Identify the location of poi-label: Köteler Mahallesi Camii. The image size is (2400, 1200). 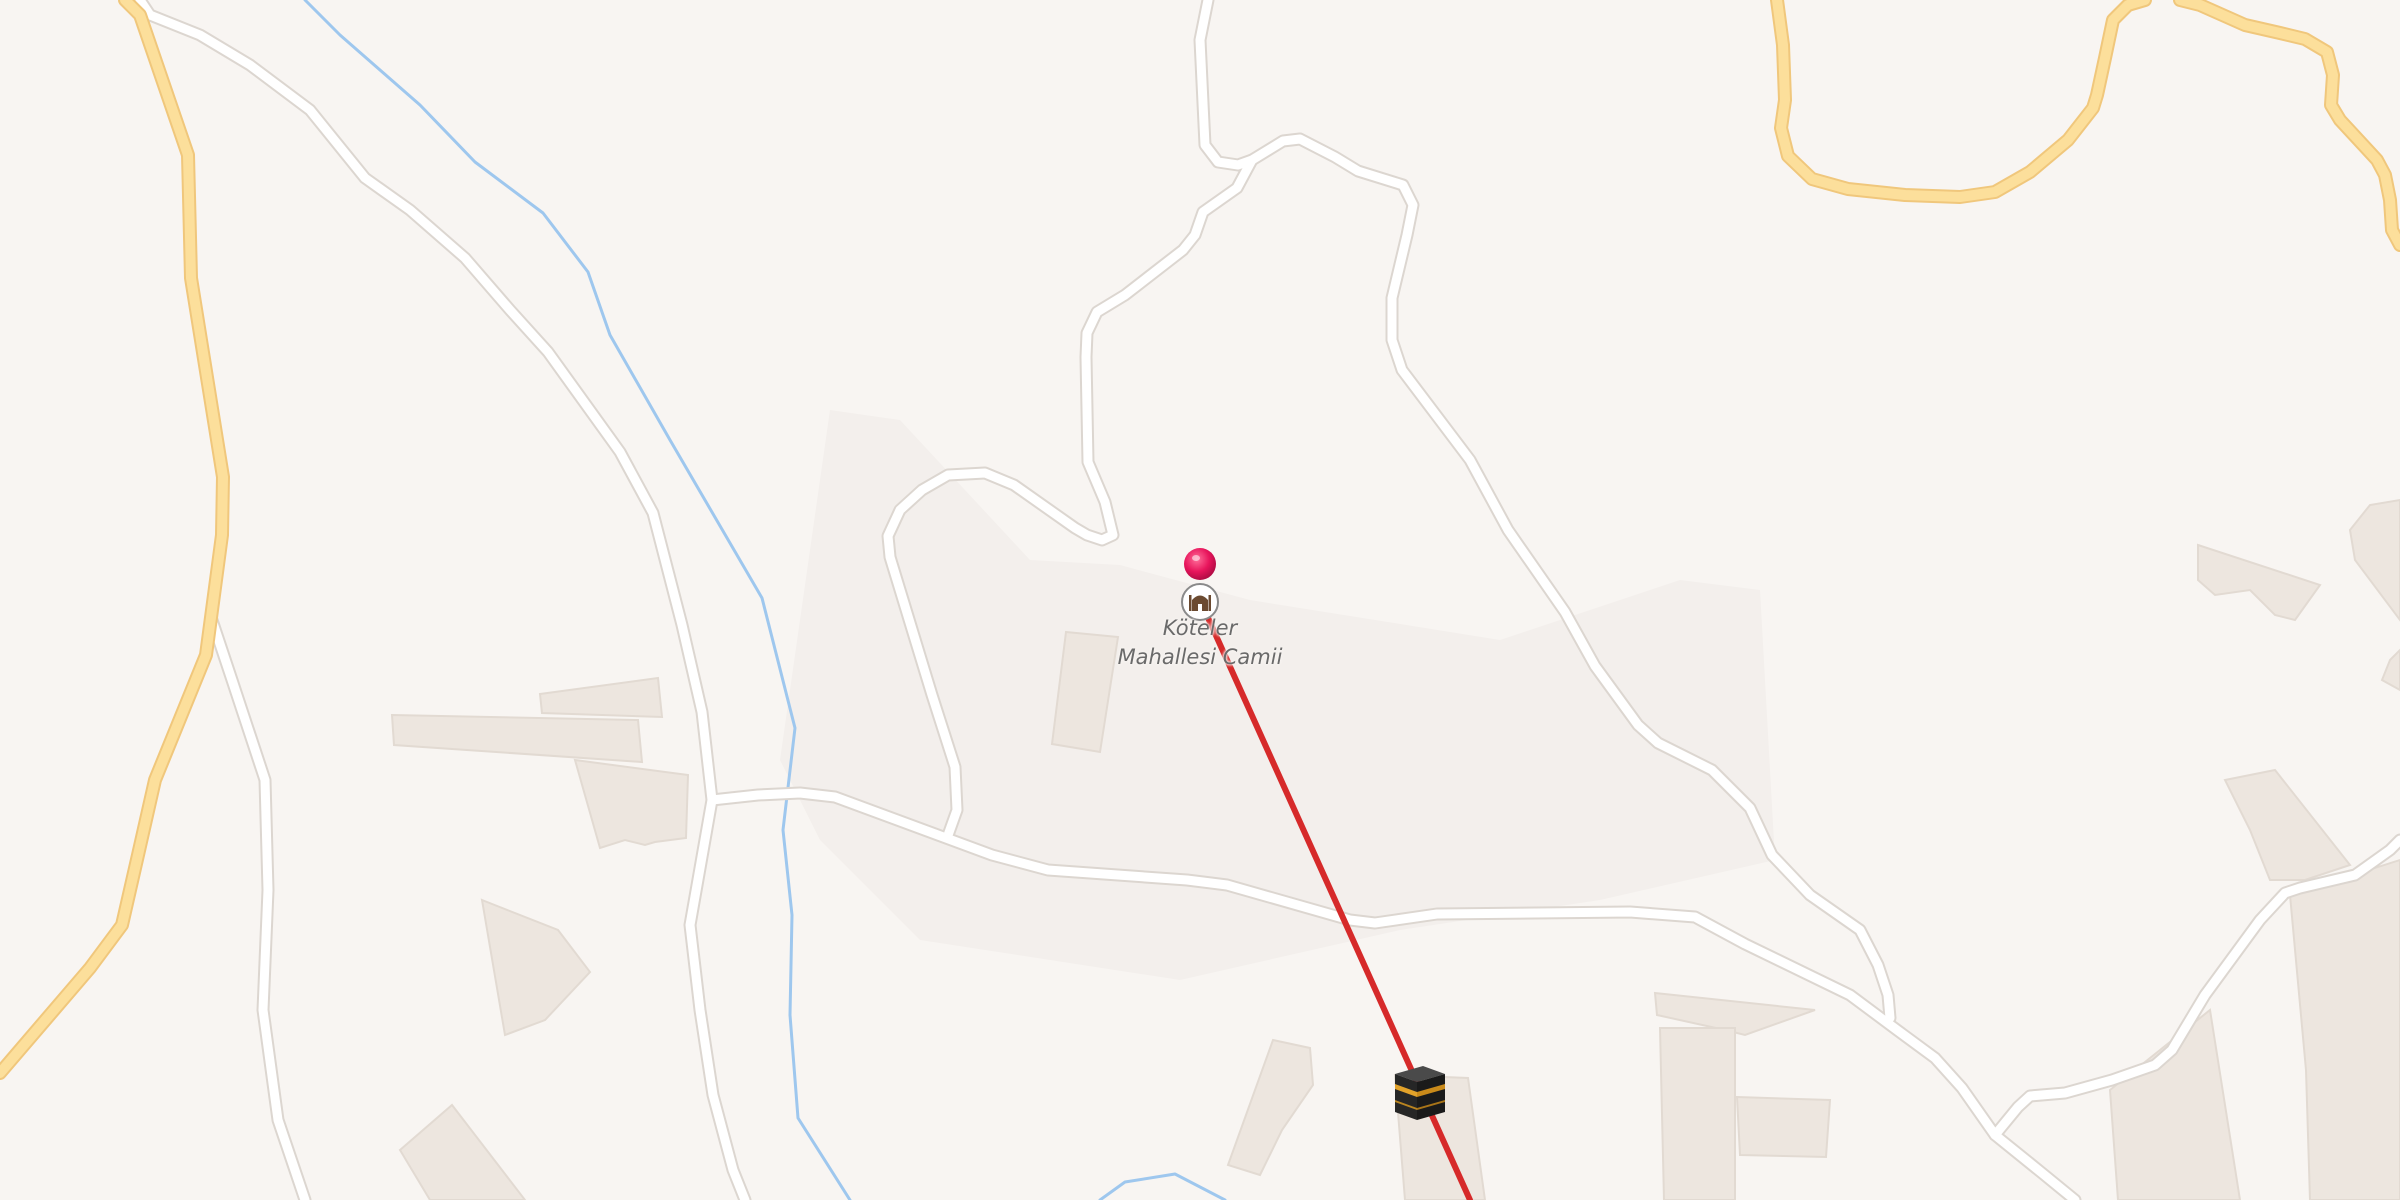
(1200, 643).